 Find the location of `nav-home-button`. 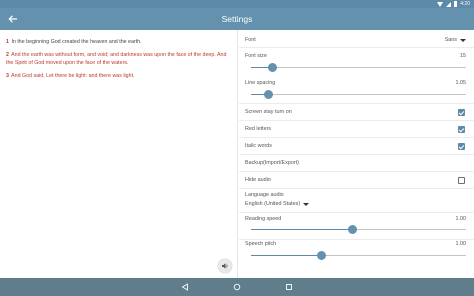

nav-home-button is located at coordinates (237, 287).